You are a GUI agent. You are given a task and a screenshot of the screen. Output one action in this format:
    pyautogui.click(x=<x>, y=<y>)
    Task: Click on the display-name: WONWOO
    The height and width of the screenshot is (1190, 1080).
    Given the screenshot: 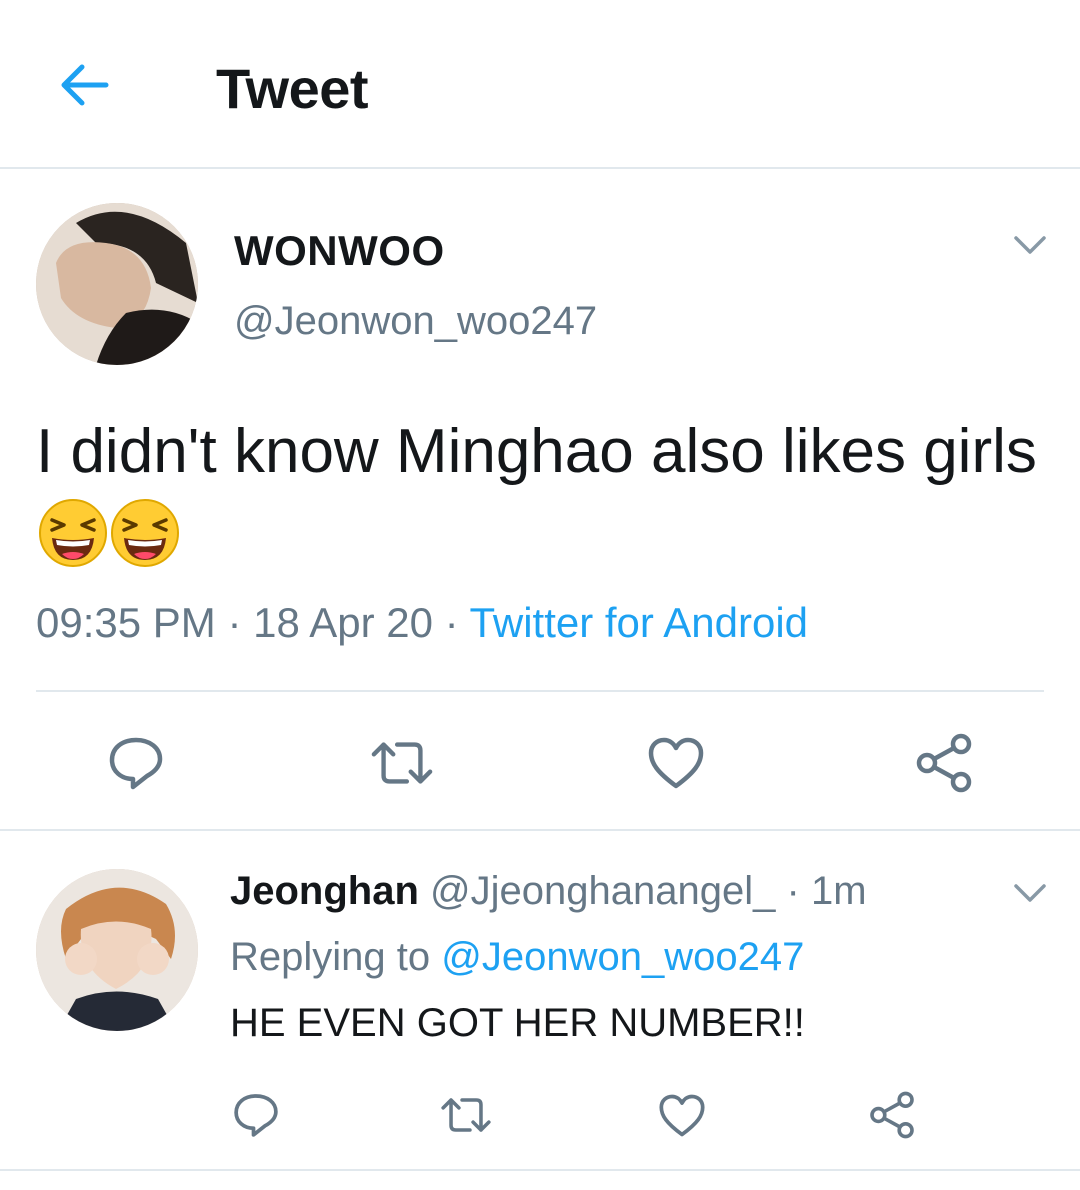 What is the action you would take?
    pyautogui.click(x=339, y=251)
    